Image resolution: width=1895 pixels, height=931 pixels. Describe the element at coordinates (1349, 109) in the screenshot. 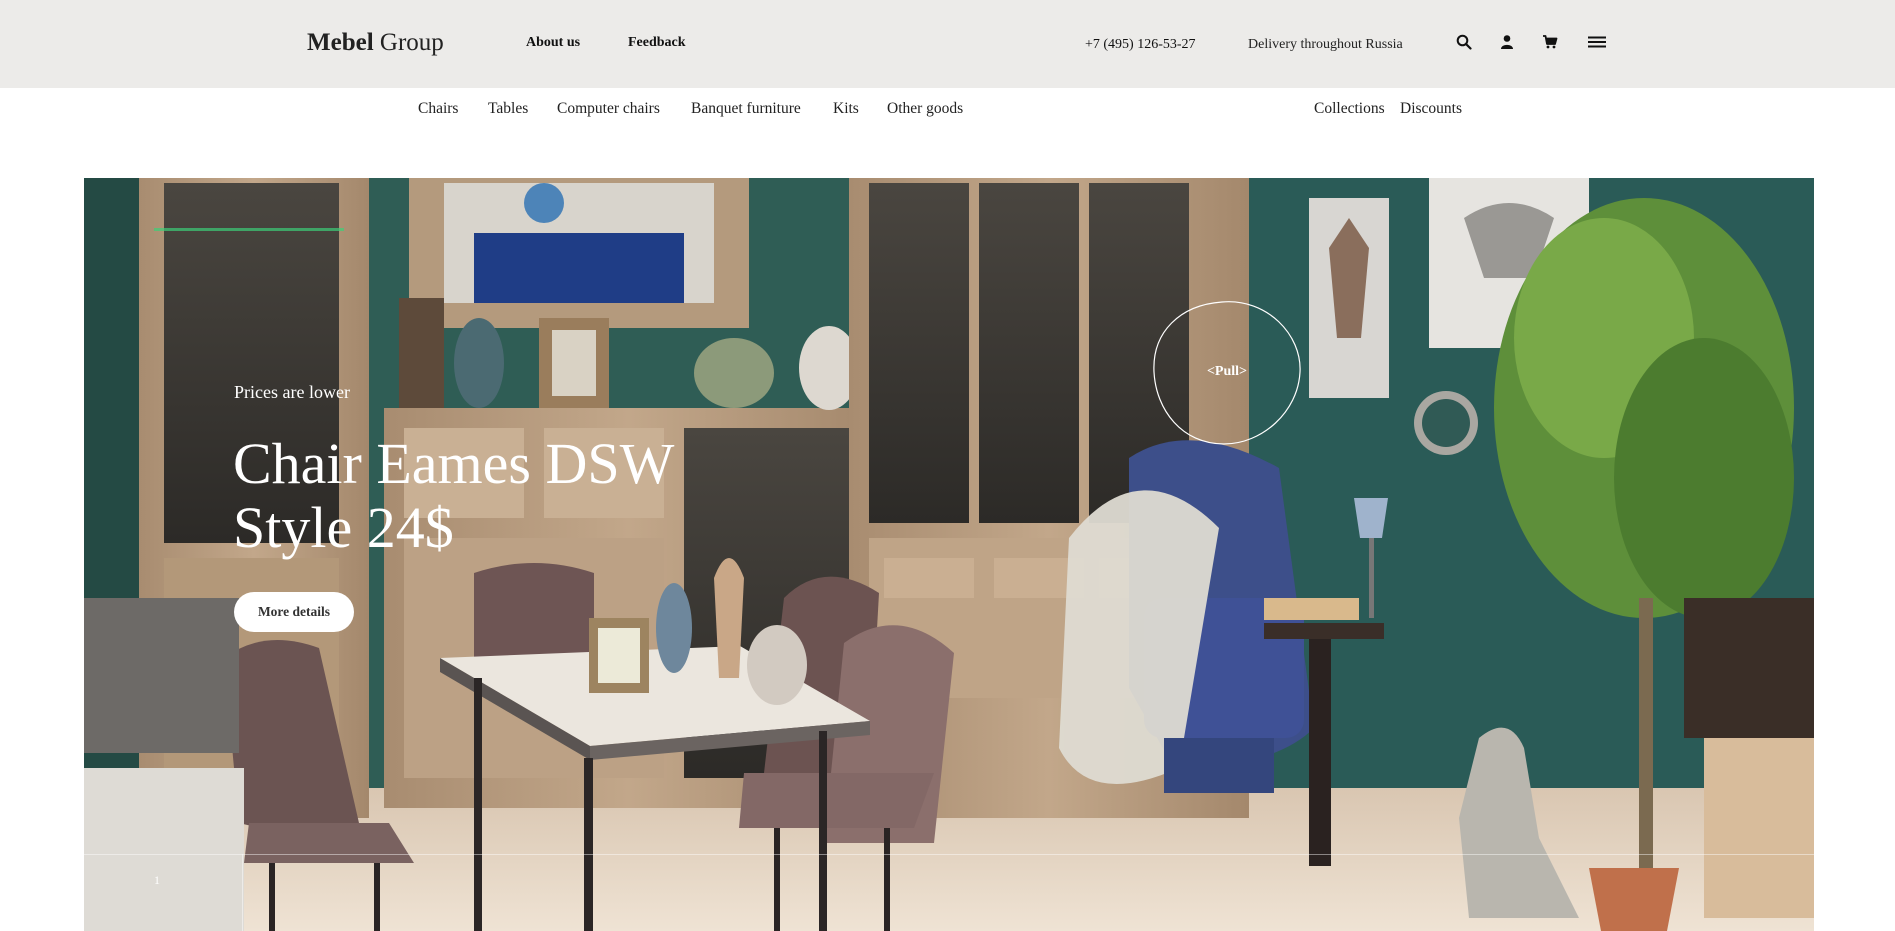

I see `category-collections: Collections` at that location.